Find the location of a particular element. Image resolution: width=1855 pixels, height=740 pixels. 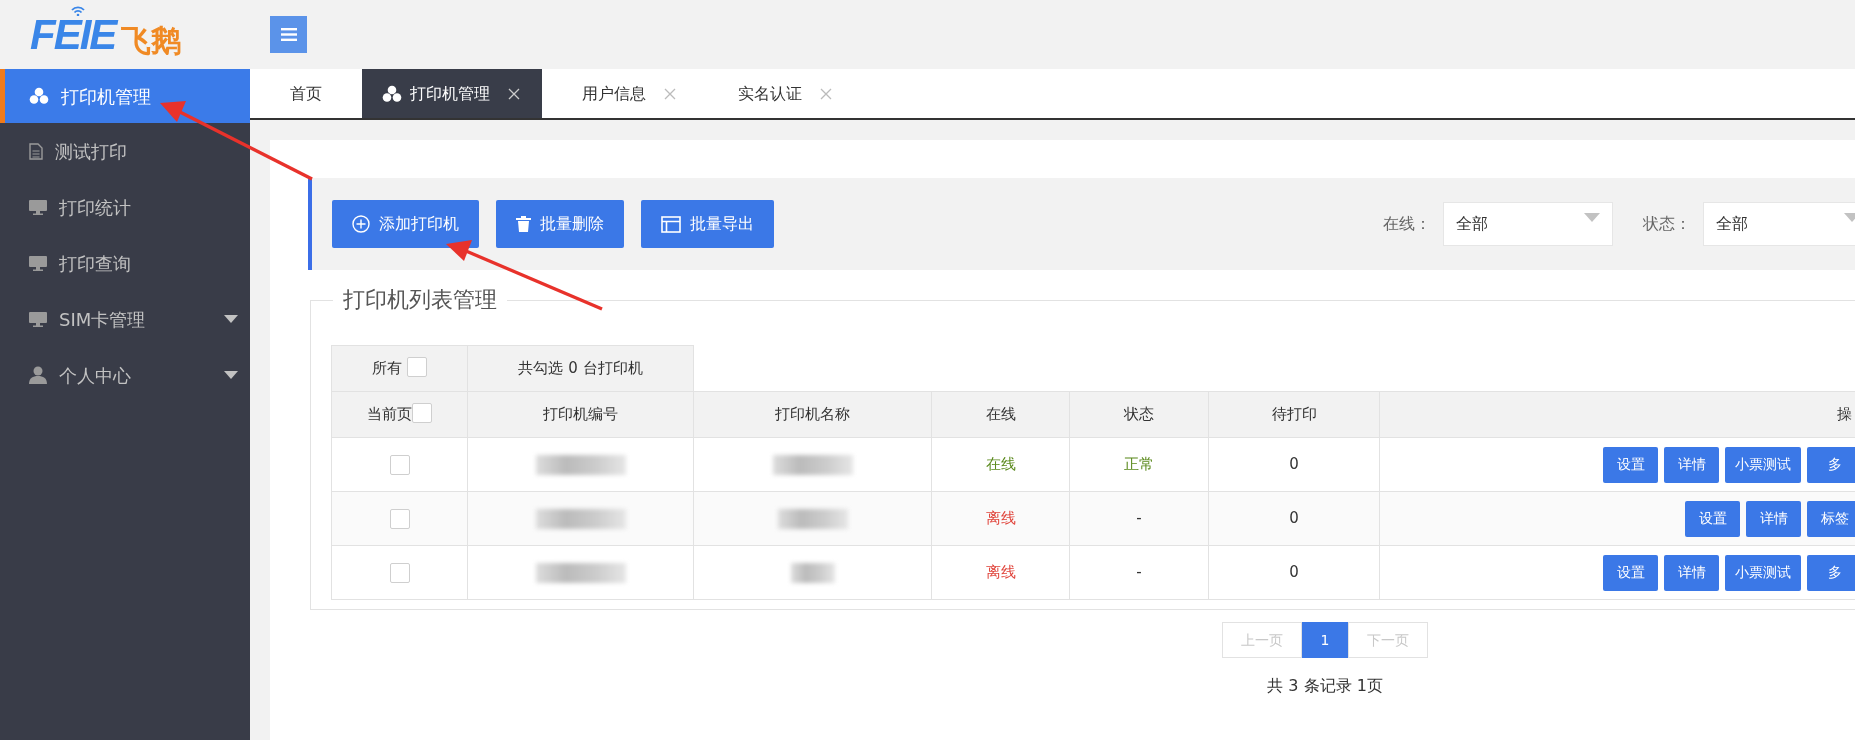

tab: 实名认证 is located at coordinates (776, 93).